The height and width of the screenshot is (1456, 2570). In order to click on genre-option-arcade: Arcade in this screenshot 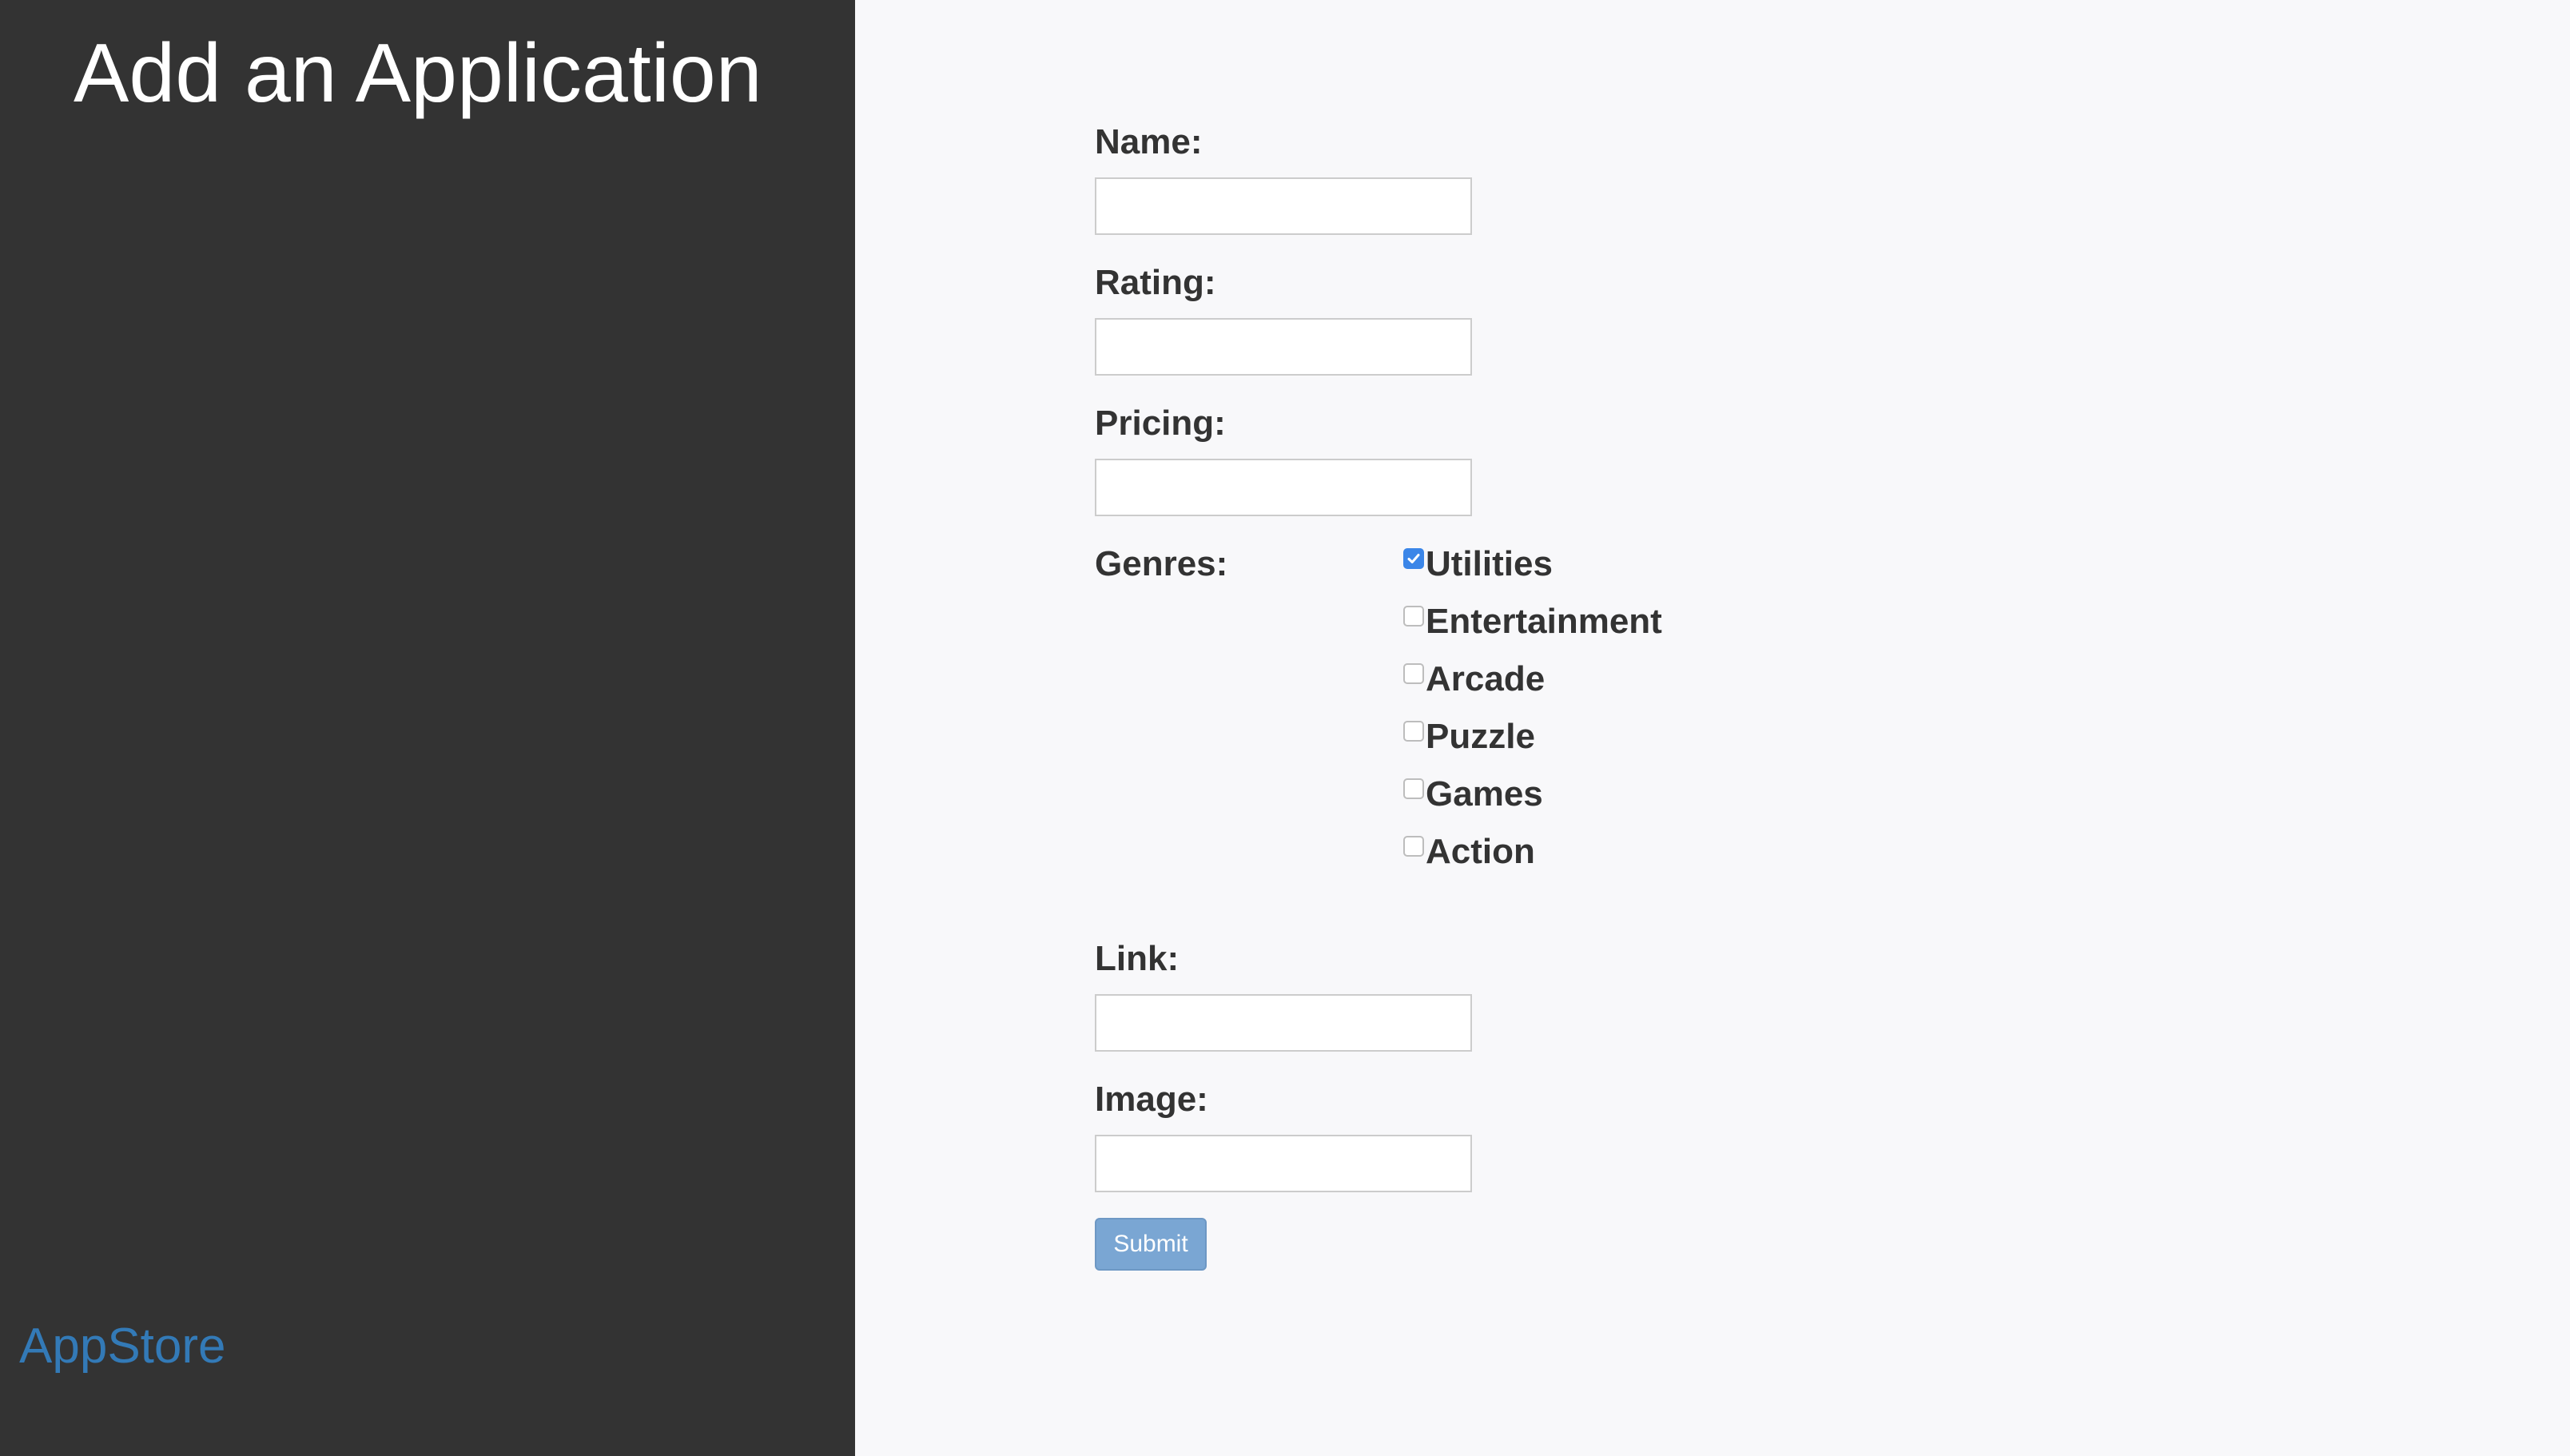, I will do `click(1474, 679)`.